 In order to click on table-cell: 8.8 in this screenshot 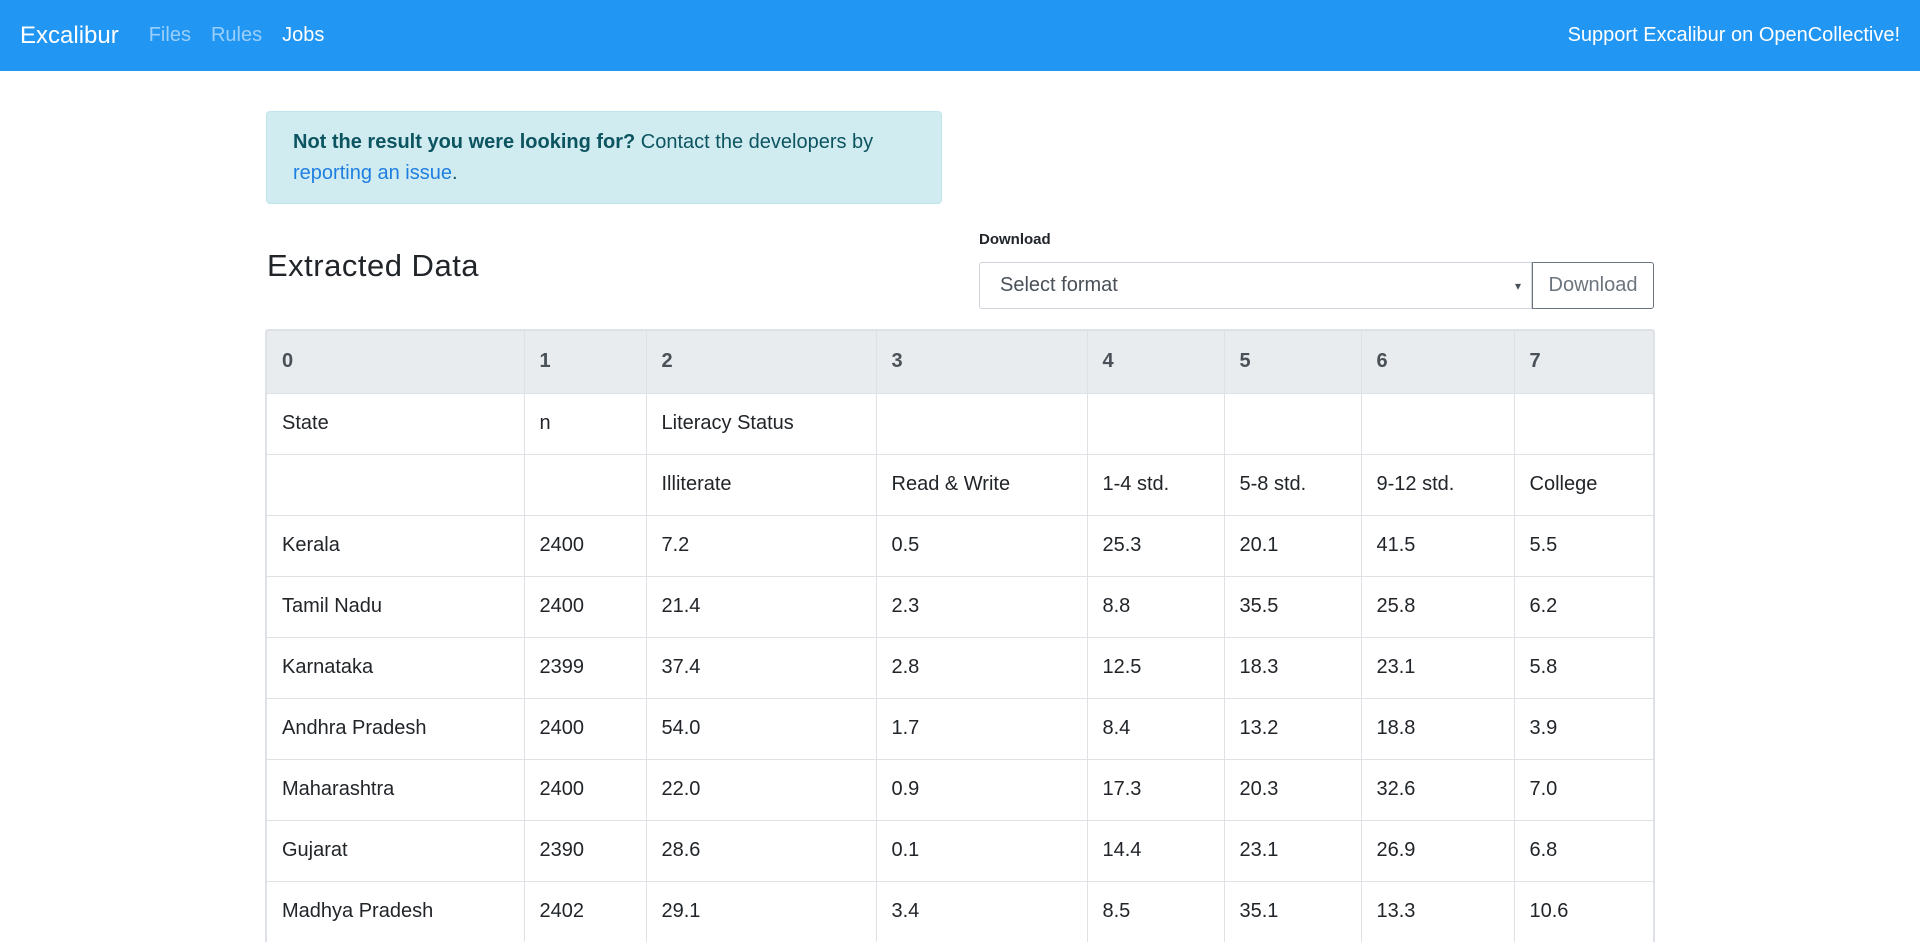, I will do `click(1155, 606)`.